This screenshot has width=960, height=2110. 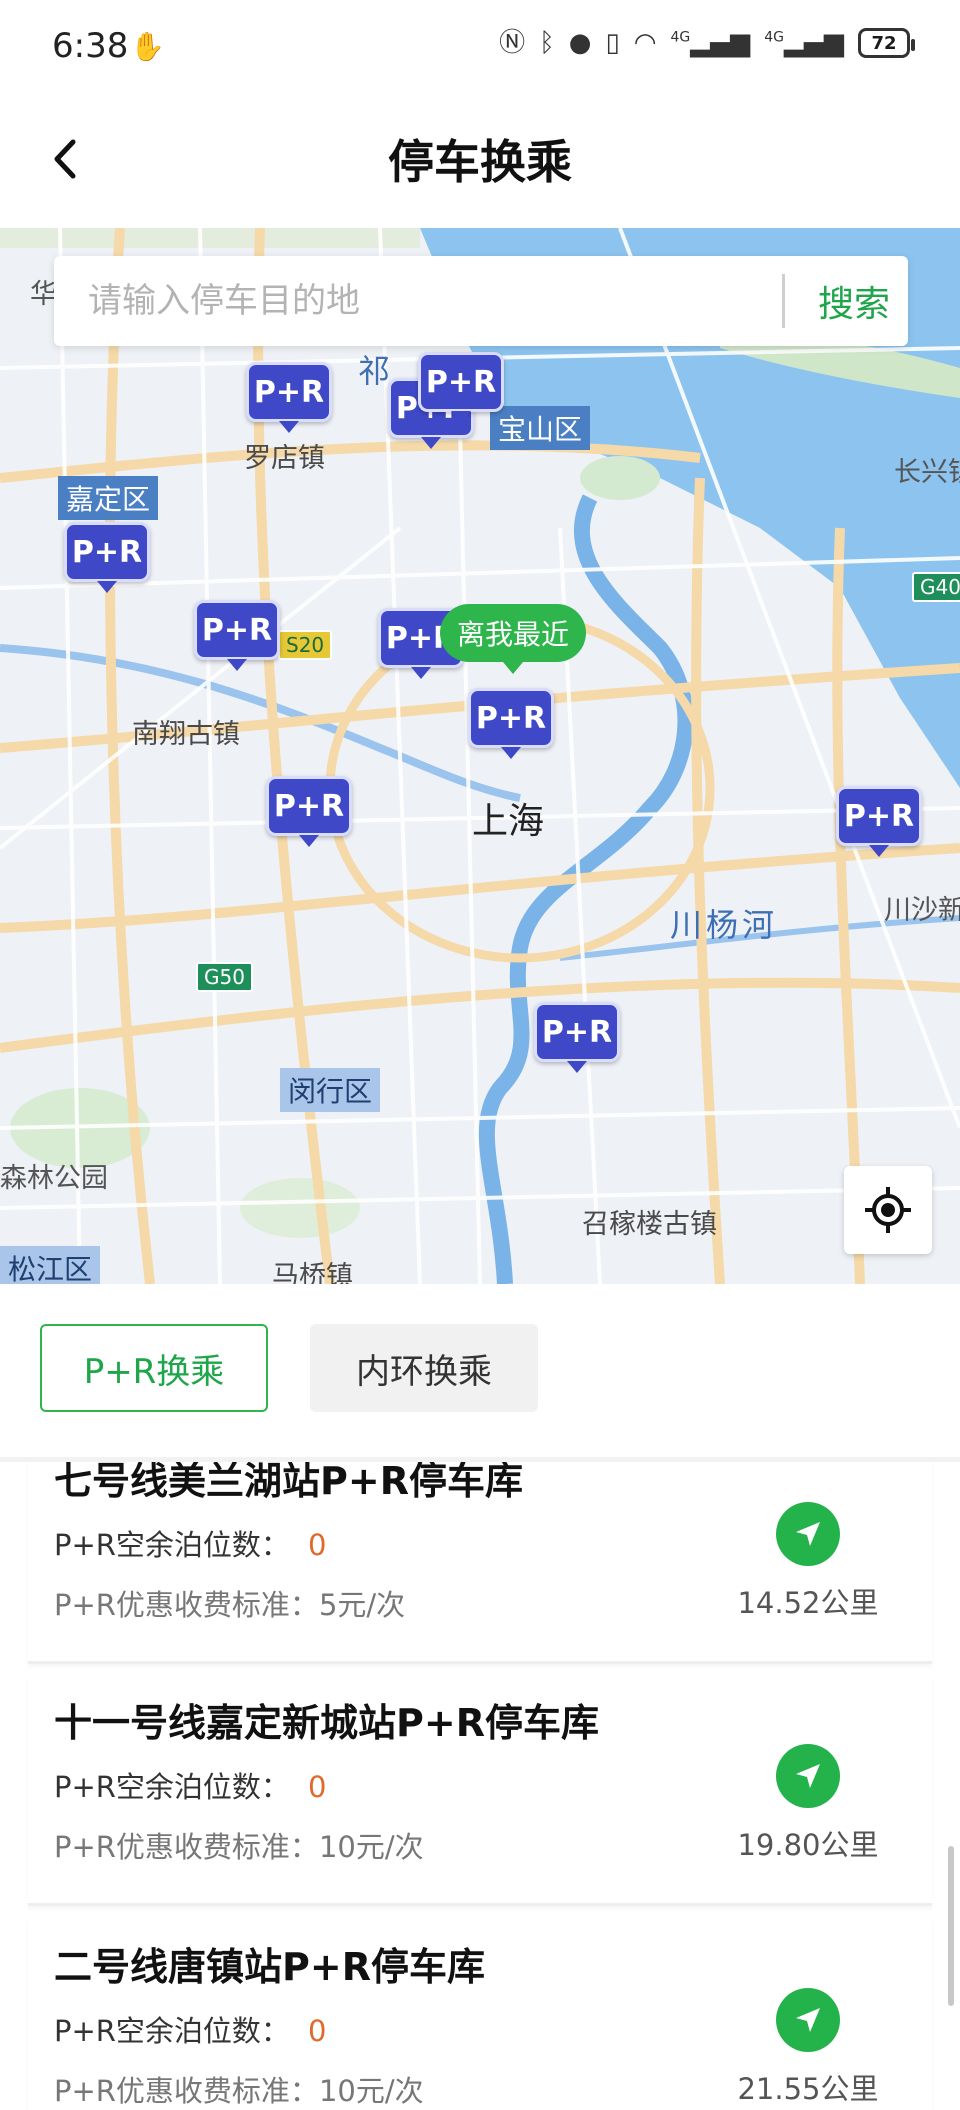 I want to click on destination-search-input, so click(x=438, y=301).